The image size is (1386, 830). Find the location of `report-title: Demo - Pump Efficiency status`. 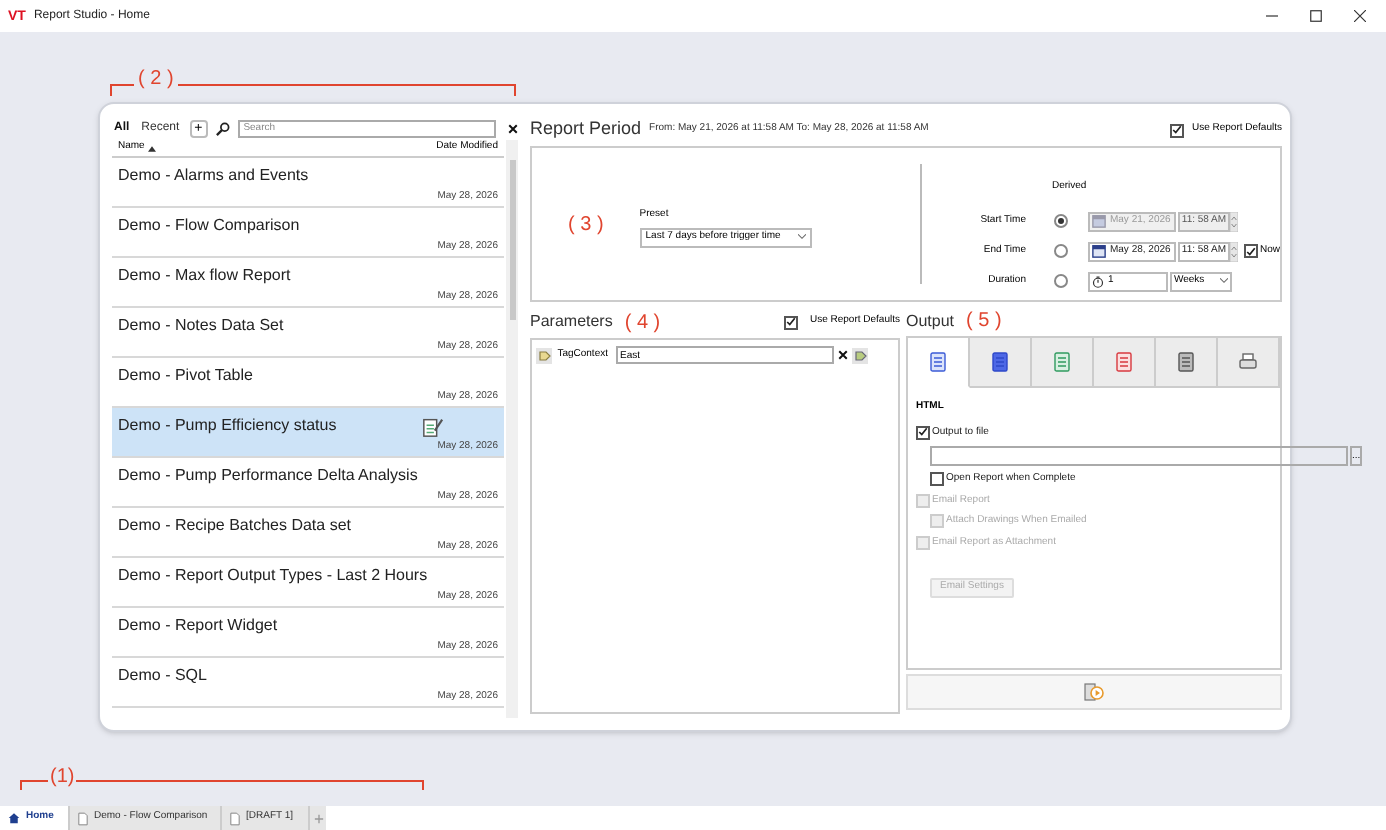

report-title: Demo - Pump Efficiency status is located at coordinates (227, 426).